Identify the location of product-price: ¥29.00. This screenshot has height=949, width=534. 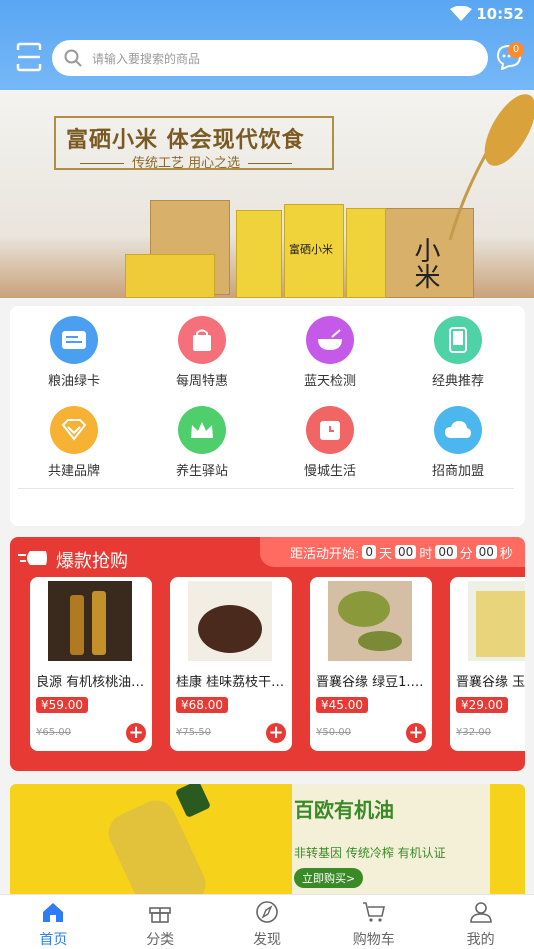
(482, 705).